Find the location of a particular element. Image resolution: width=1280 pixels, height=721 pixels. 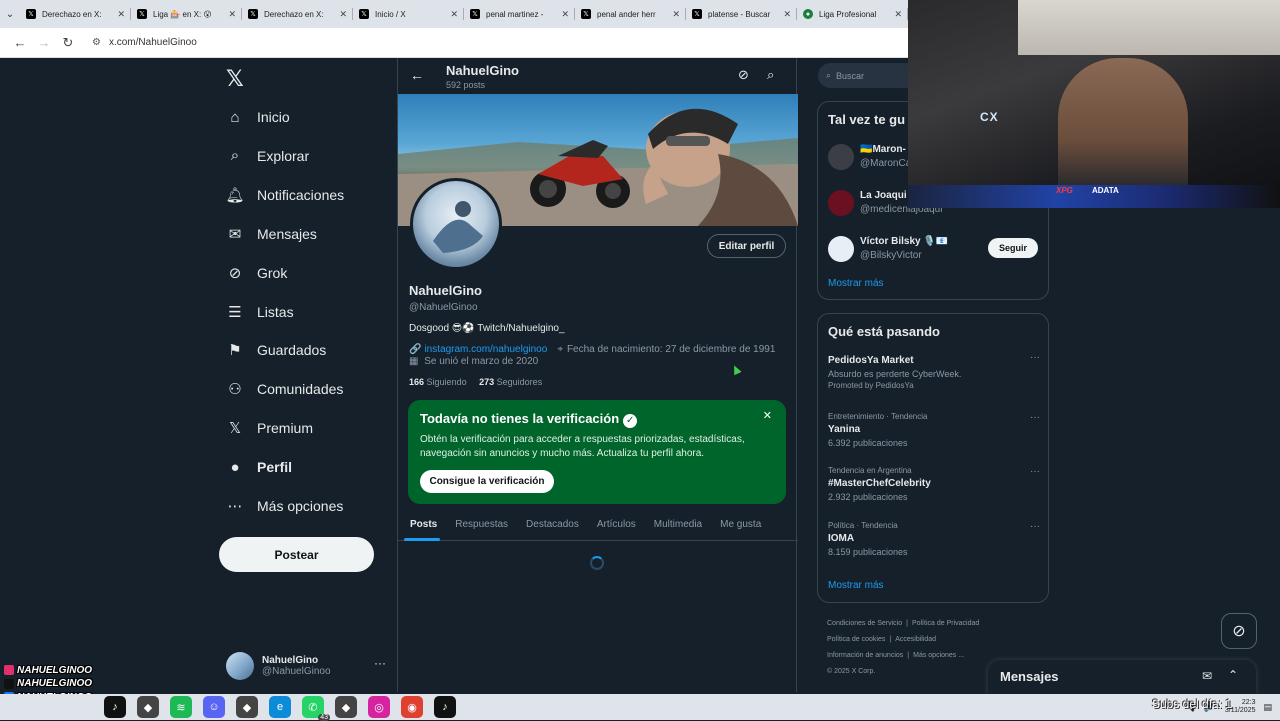

browser-tab-label: Liga 🎰 en X: 😮 is located at coordinates (182, 14).